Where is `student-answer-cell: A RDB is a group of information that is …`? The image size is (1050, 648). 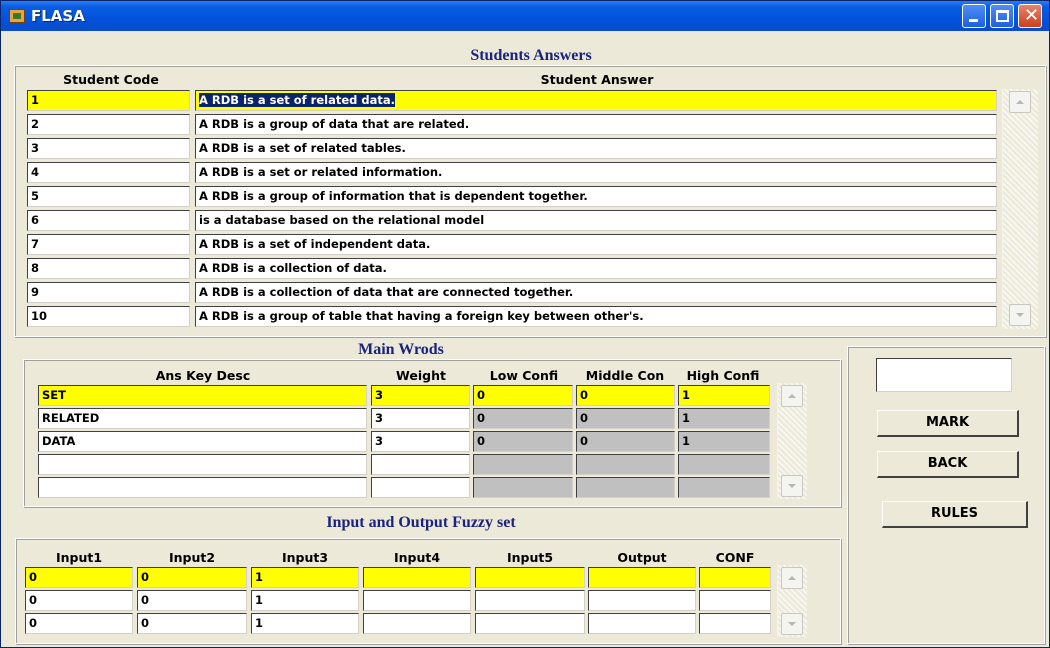 student-answer-cell: A RDB is a group of information that is … is located at coordinates (596, 196).